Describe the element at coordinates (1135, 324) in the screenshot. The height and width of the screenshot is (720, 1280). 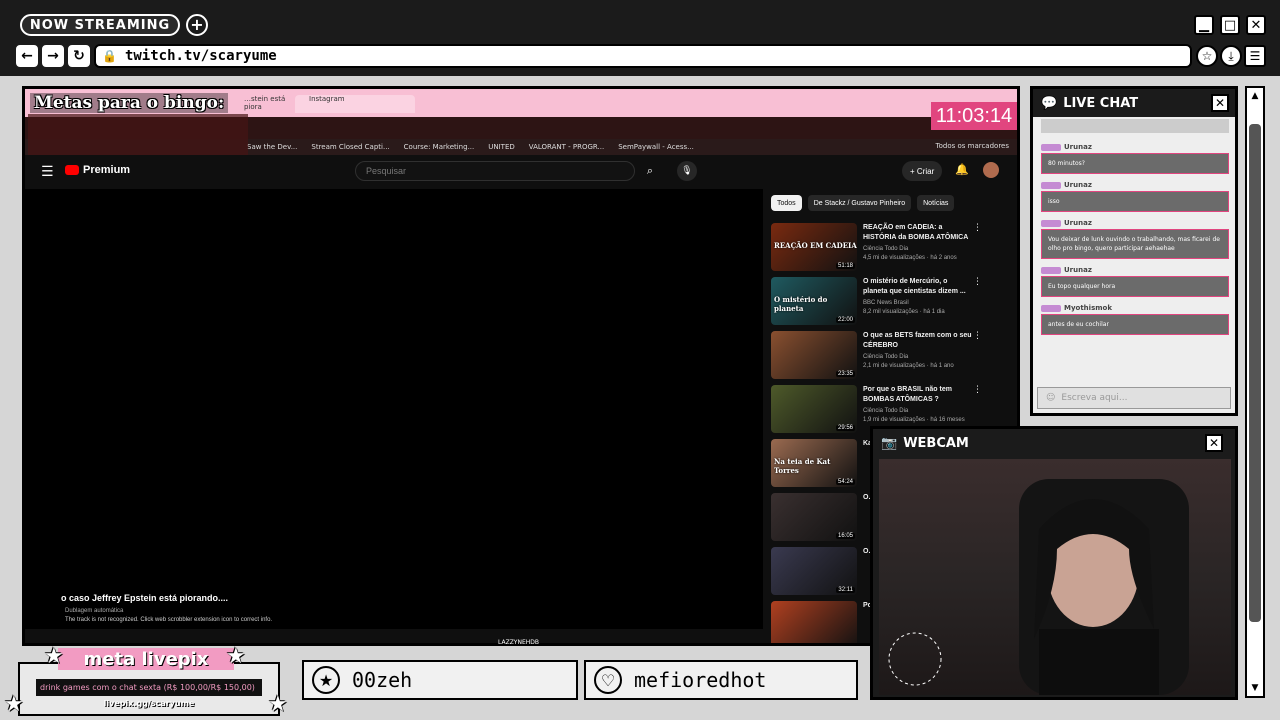
I see `chat-text: antes de eu cochilar` at that location.